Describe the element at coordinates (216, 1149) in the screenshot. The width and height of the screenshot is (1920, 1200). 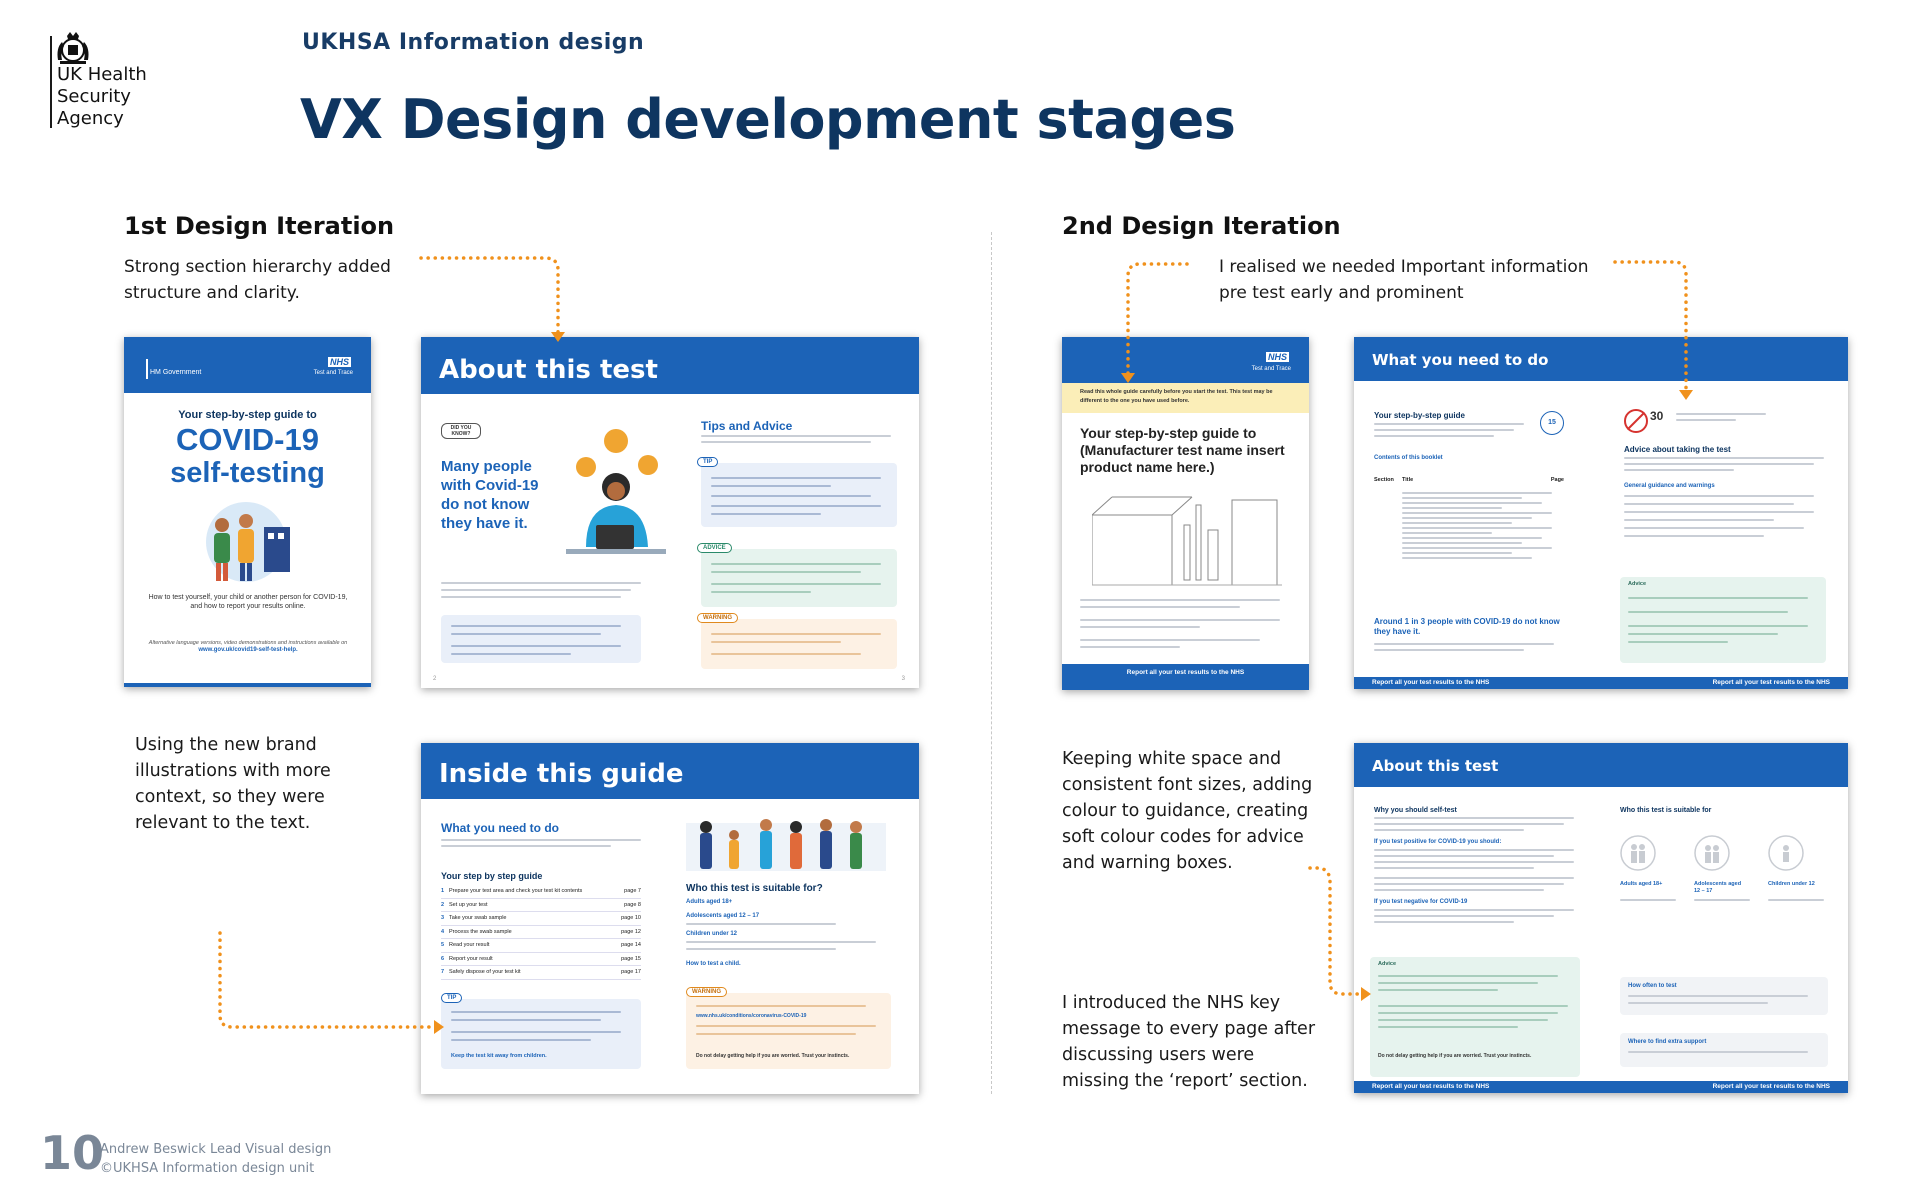
I see `credit-line: Andrew Beswick Lead Visual design` at that location.